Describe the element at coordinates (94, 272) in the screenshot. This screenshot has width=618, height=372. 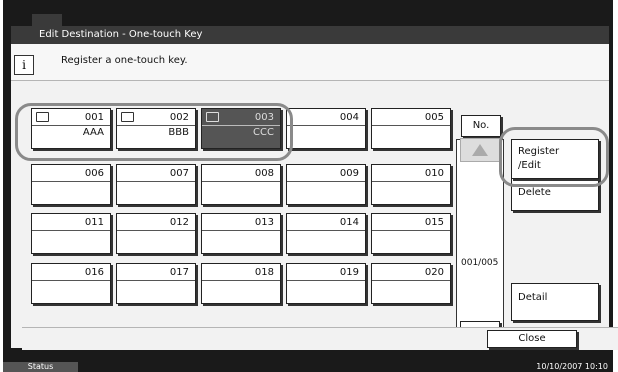
I see `key-number: 016` at that location.